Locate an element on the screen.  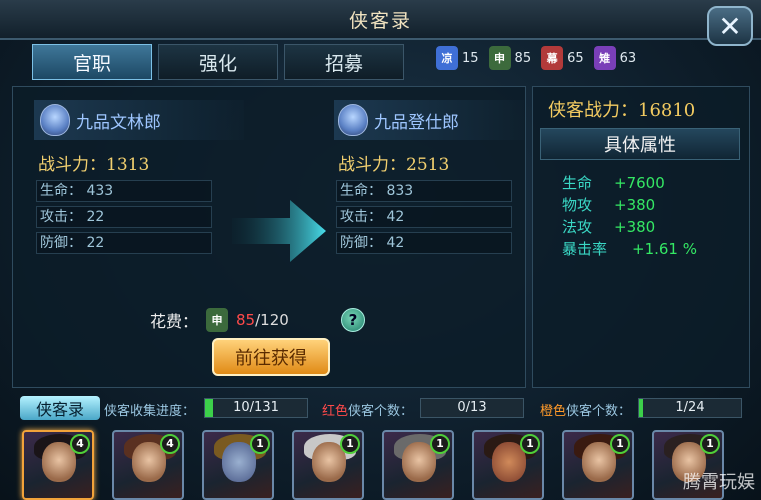
next-rank: 九品登仕郎 is located at coordinates (398, 120).